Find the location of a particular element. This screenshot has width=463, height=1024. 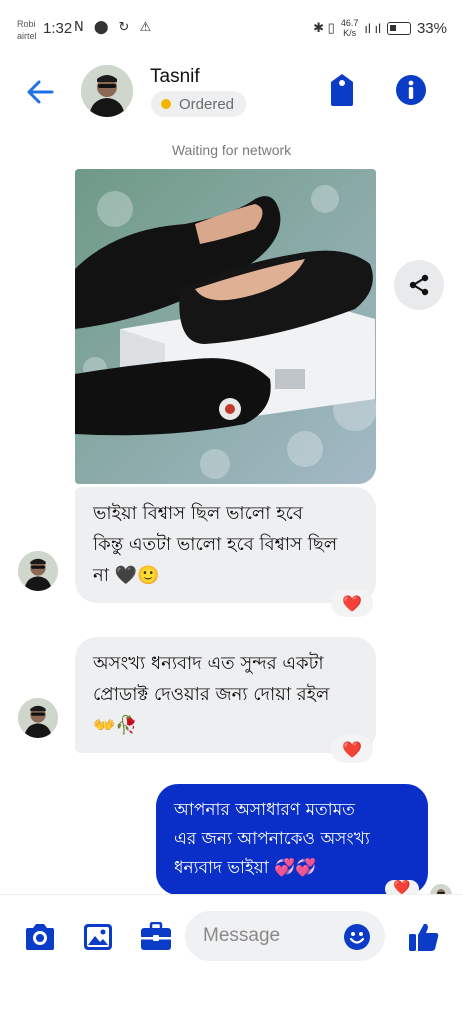

like-button is located at coordinates (424, 937).